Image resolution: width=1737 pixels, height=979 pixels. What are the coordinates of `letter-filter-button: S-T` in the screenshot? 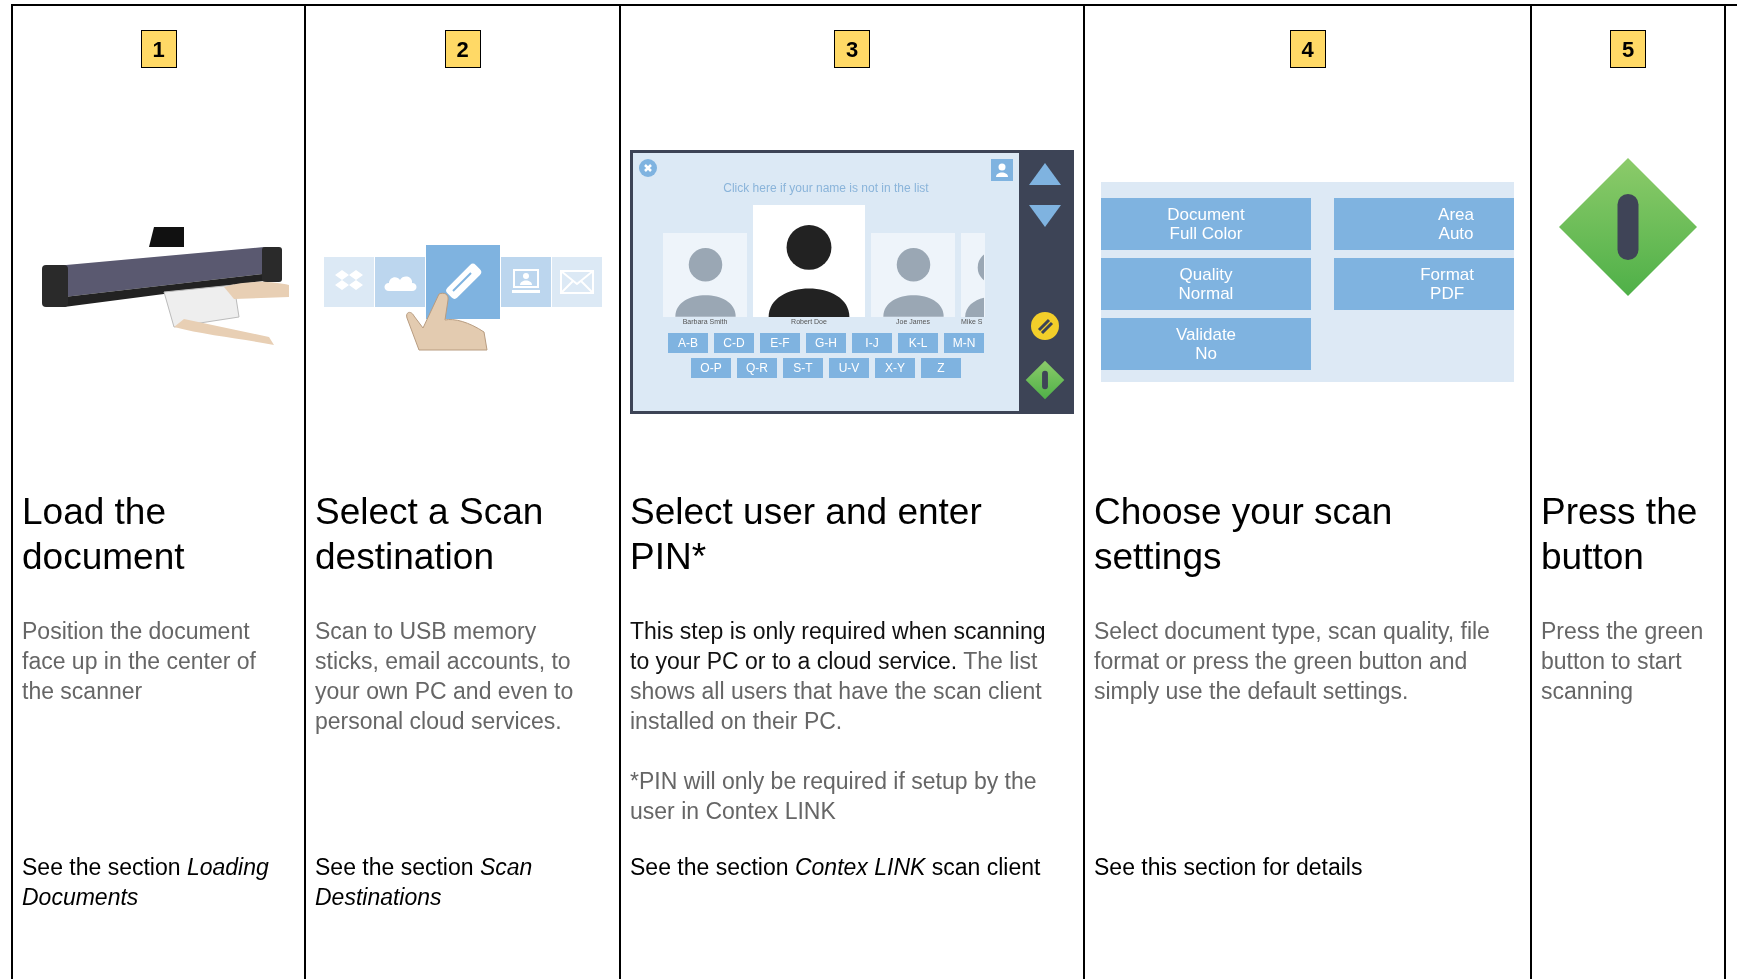 It's located at (803, 368).